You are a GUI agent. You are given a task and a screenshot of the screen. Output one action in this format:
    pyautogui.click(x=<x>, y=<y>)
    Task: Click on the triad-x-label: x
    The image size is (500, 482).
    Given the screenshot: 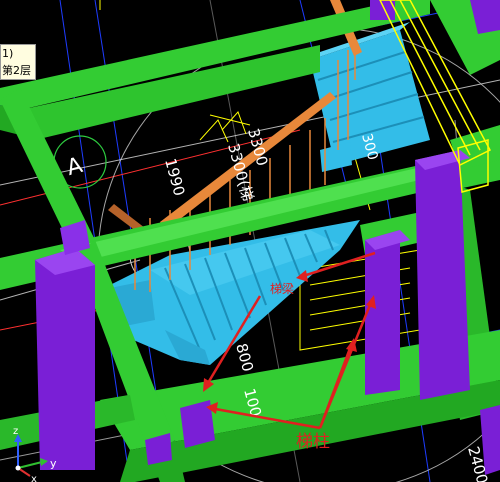 What is the action you would take?
    pyautogui.click(x=34, y=478)
    